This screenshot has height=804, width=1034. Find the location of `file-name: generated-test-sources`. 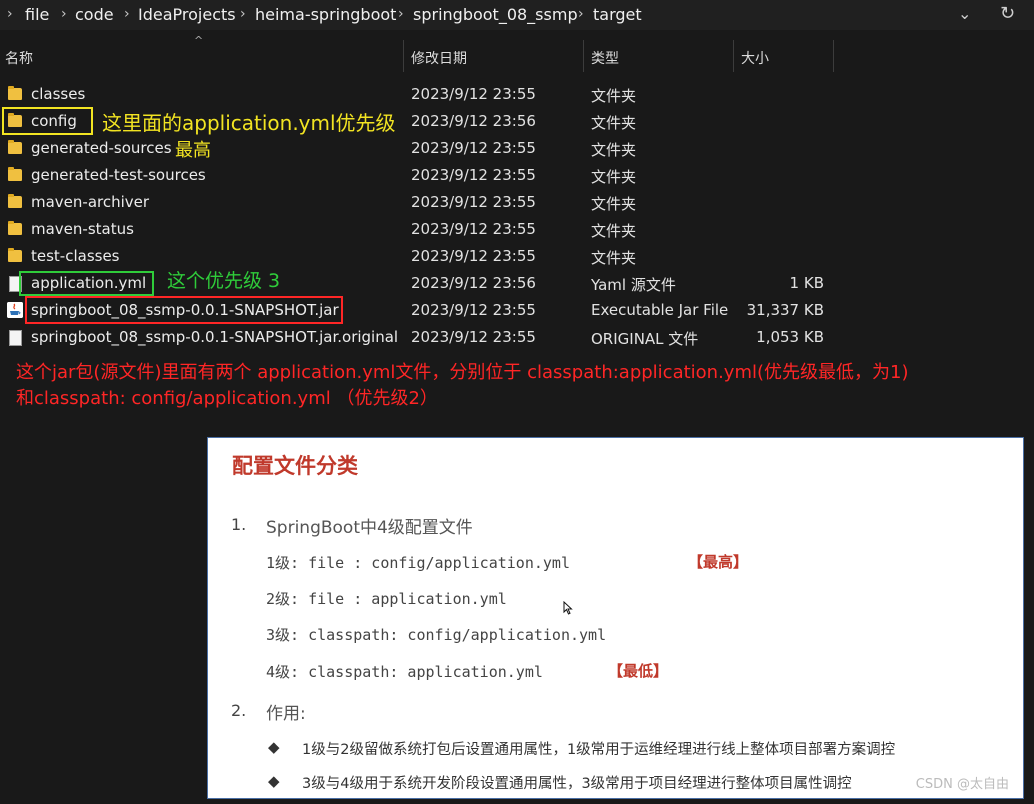

file-name: generated-test-sources is located at coordinates (118, 175).